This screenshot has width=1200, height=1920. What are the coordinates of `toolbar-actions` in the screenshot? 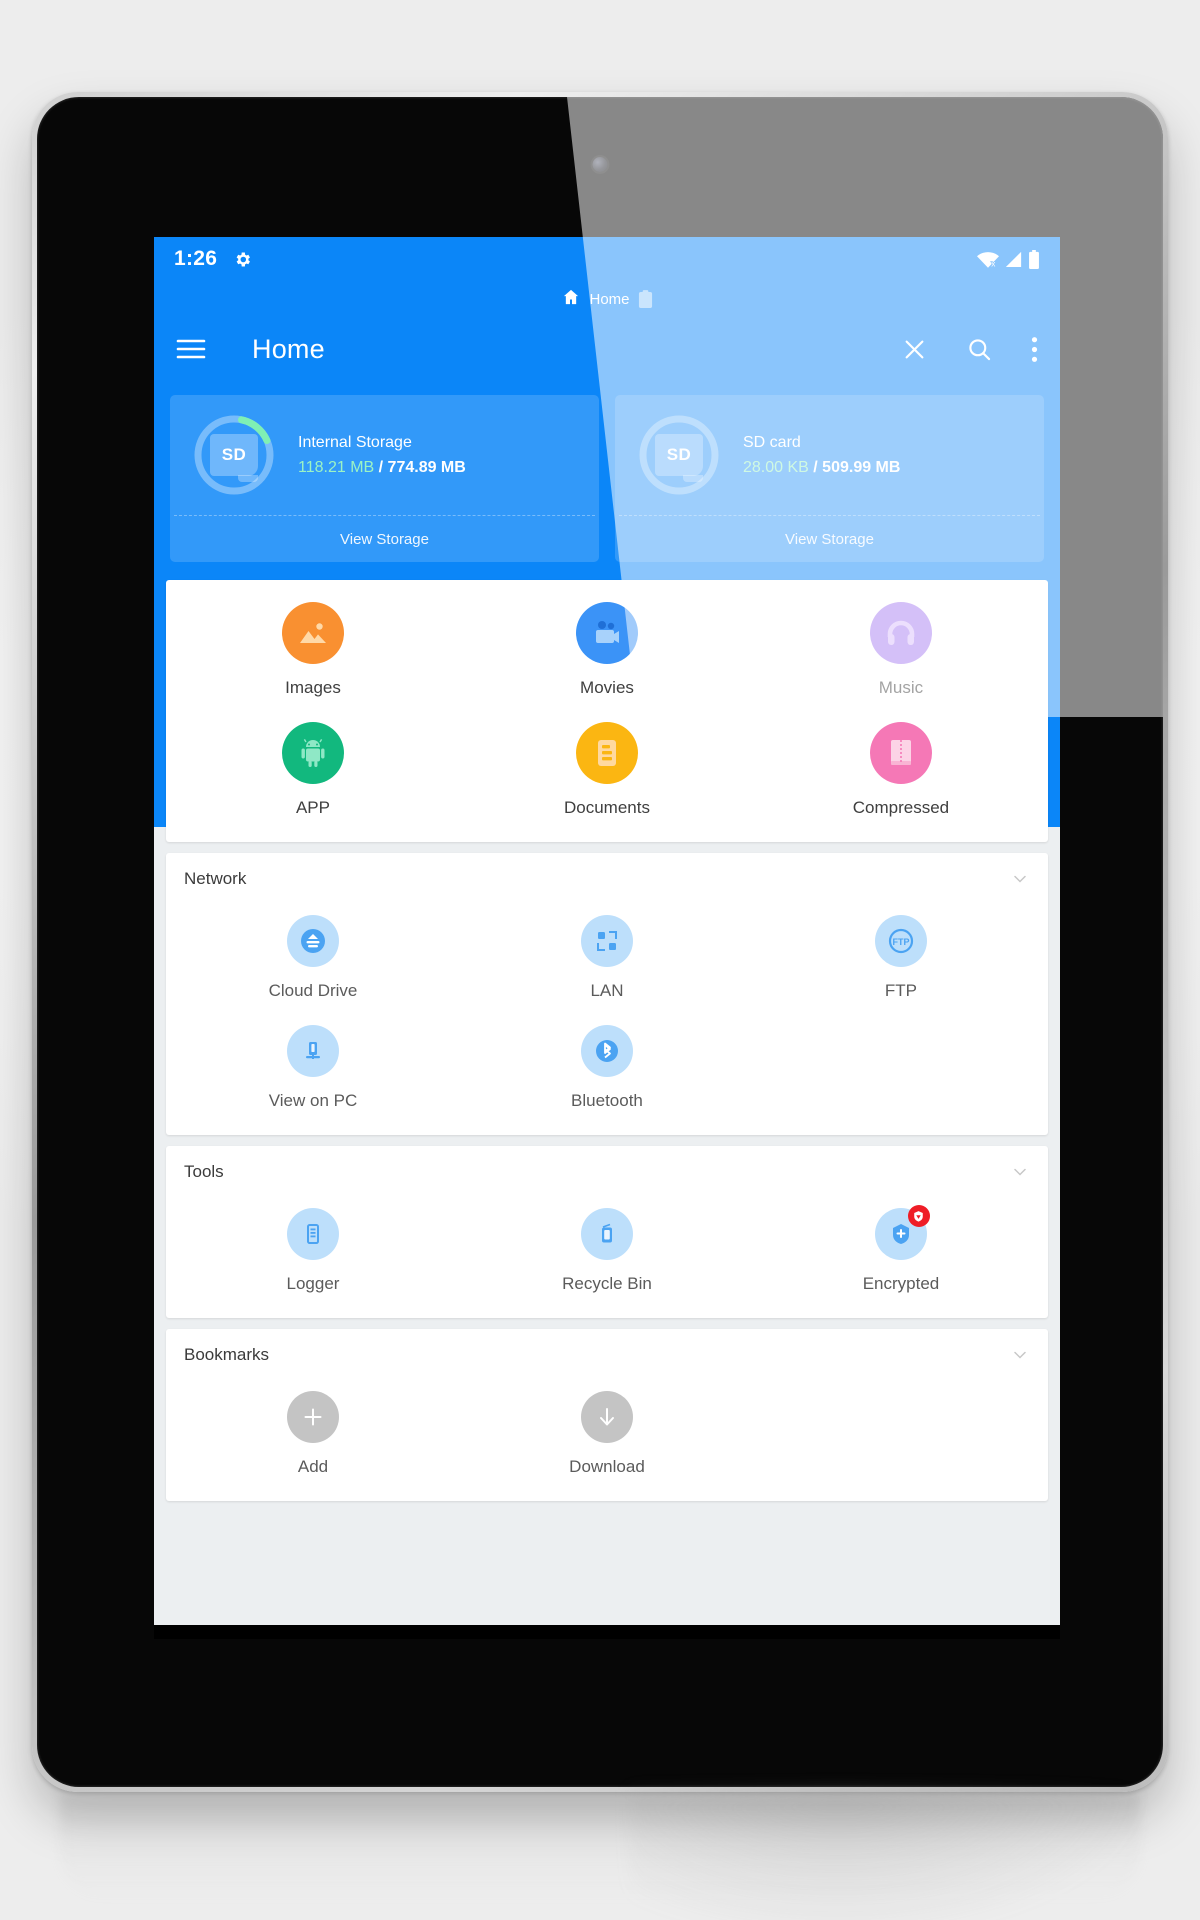 It's located at (969, 349).